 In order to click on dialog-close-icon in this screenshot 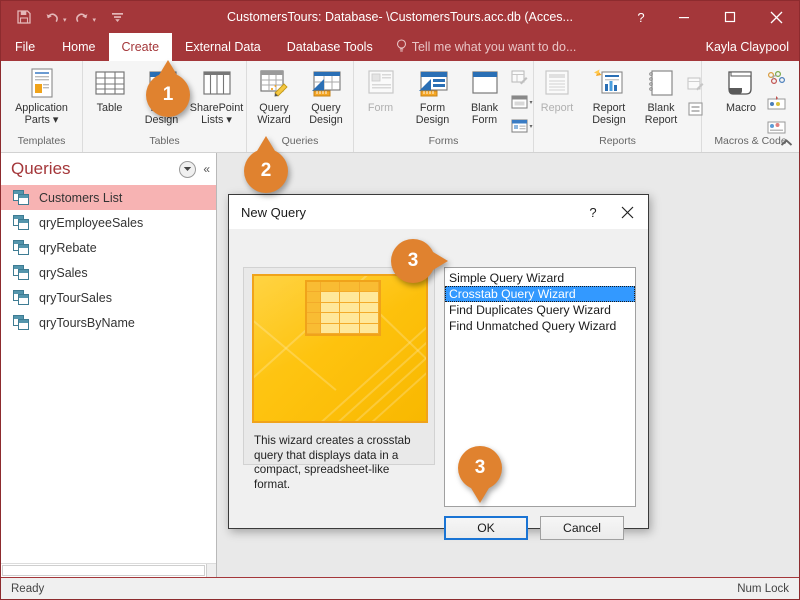, I will do `click(627, 212)`.